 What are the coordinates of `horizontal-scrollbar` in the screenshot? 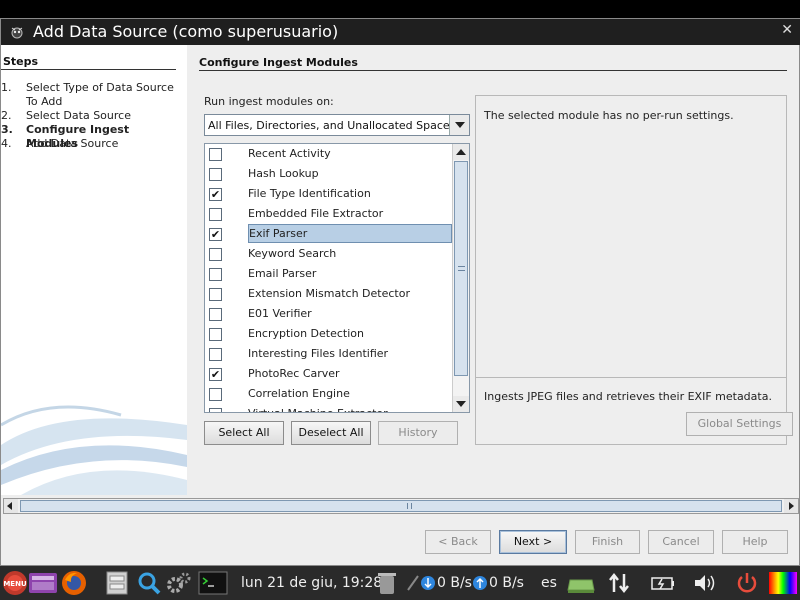 It's located at (401, 506).